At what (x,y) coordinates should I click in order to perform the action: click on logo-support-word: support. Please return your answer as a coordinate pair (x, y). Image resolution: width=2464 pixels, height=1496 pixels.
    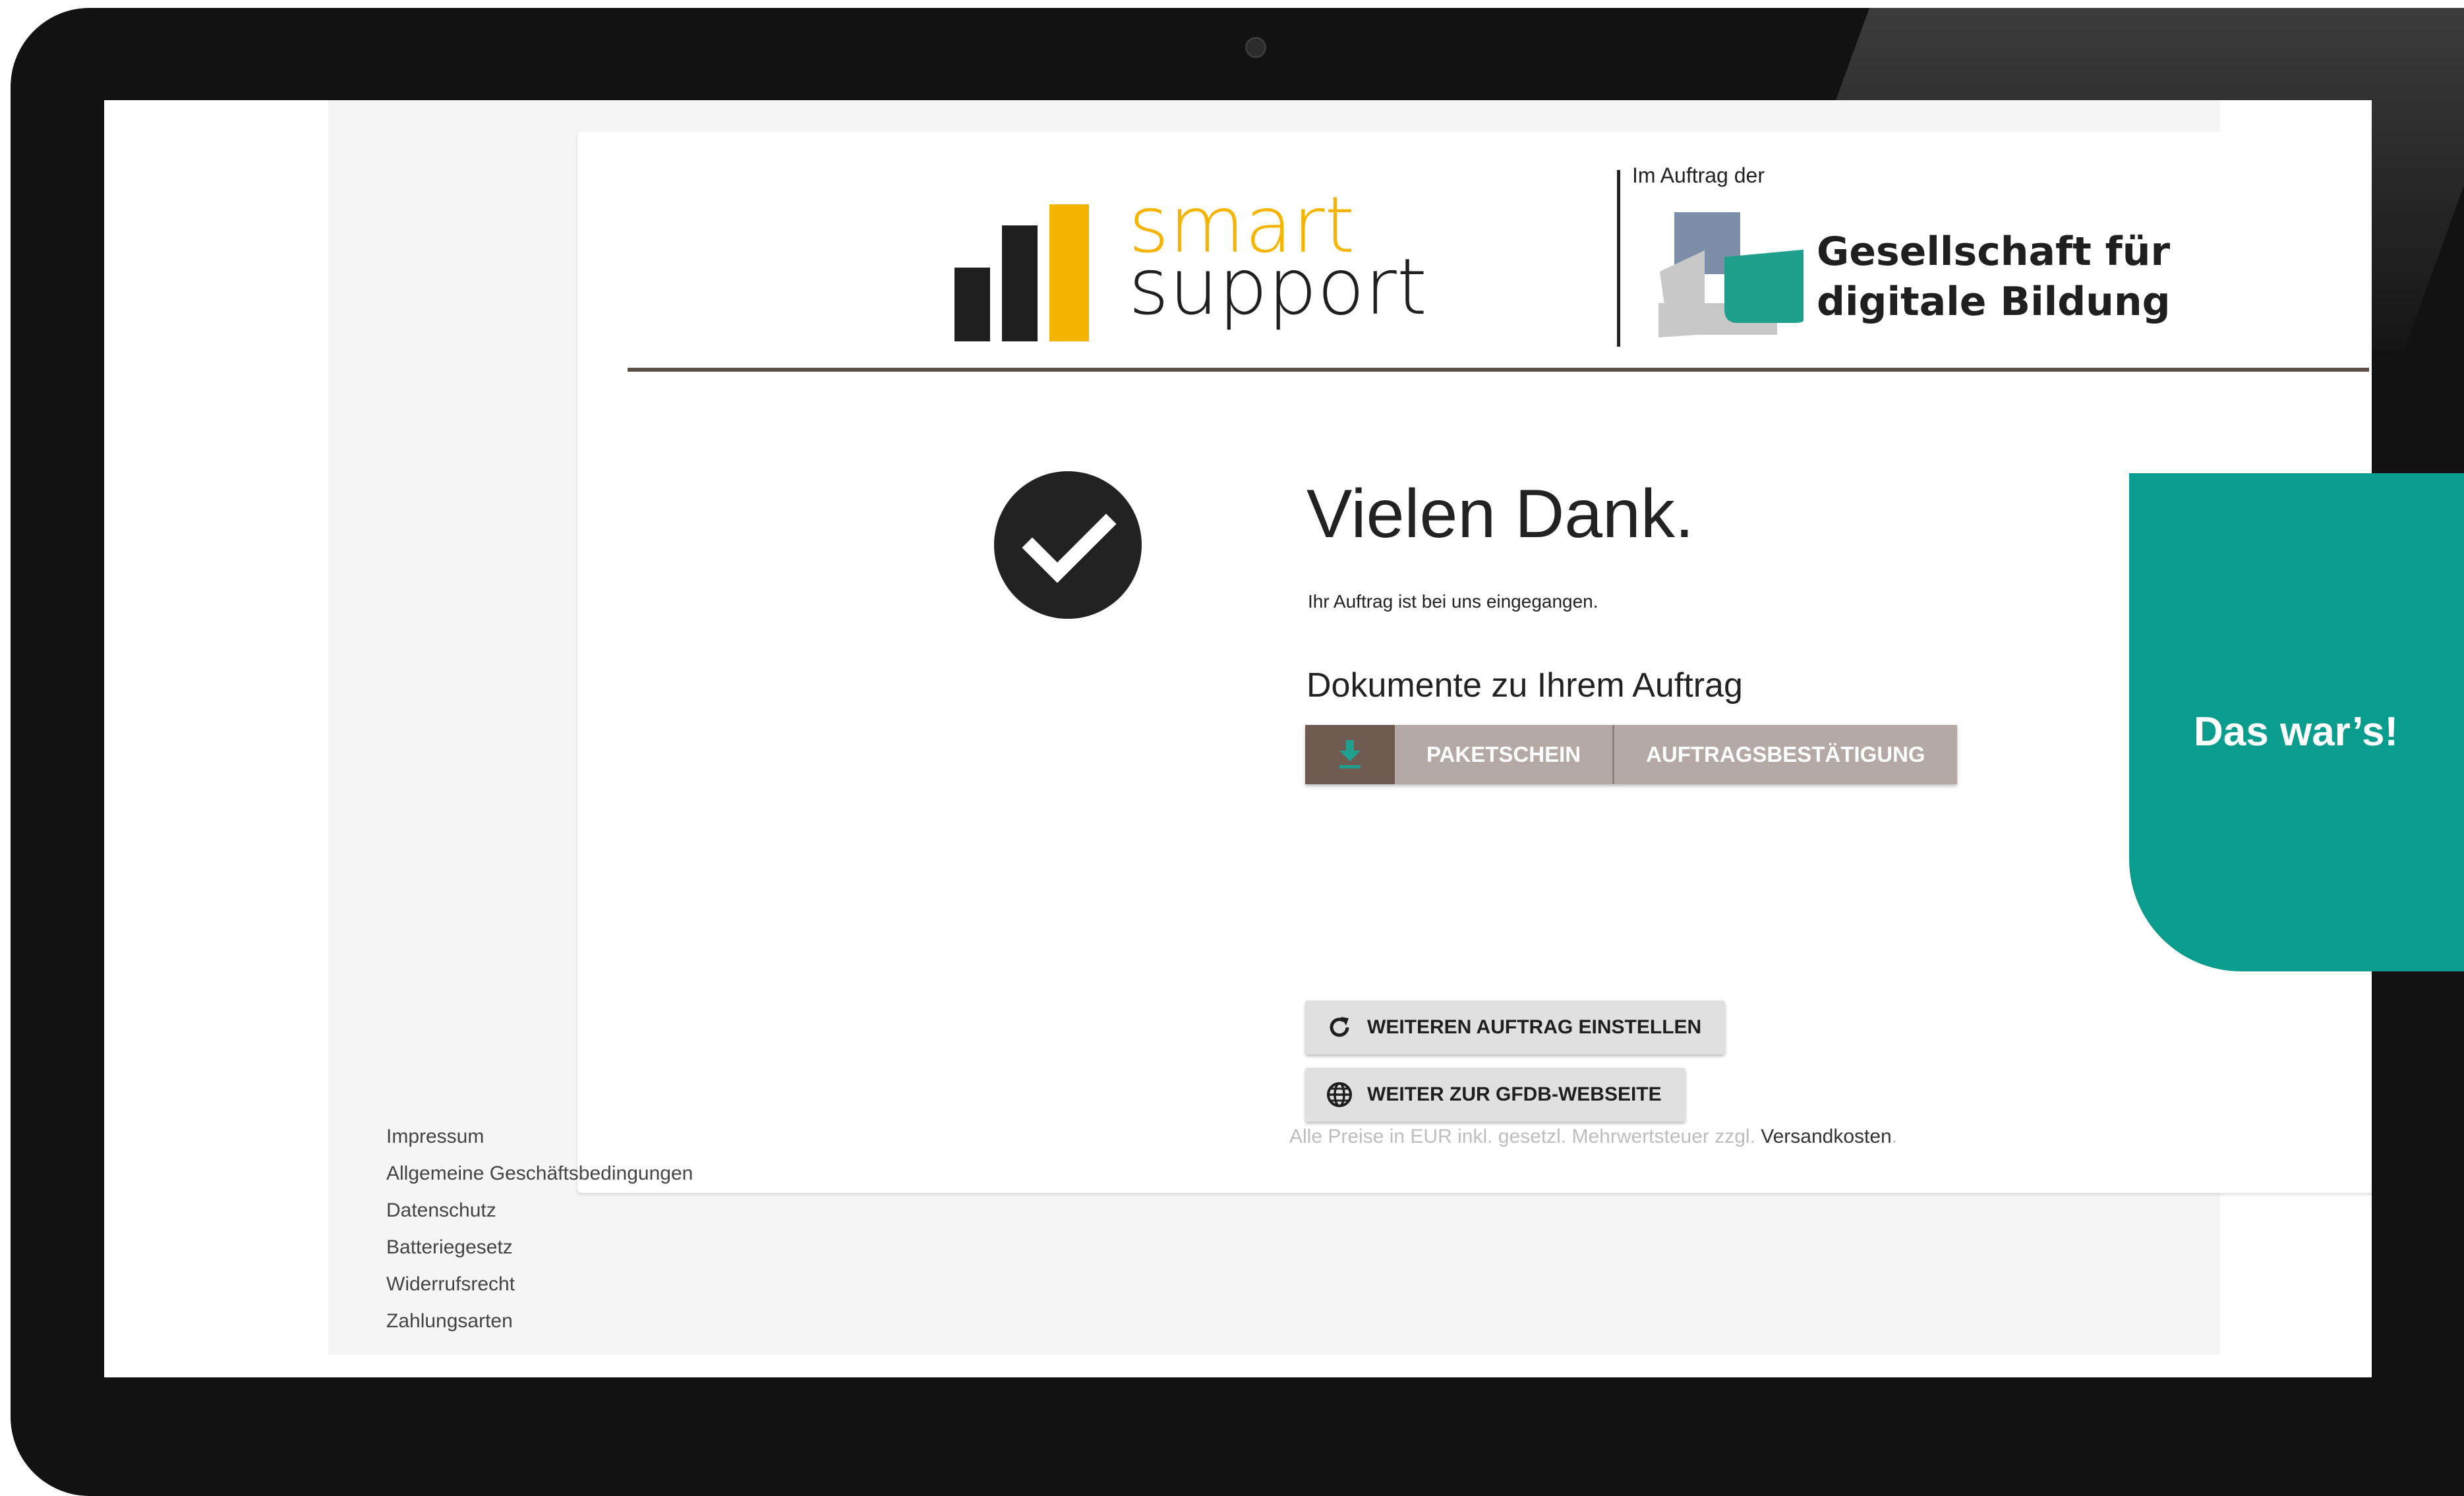
    Looking at the image, I should click on (1278, 286).